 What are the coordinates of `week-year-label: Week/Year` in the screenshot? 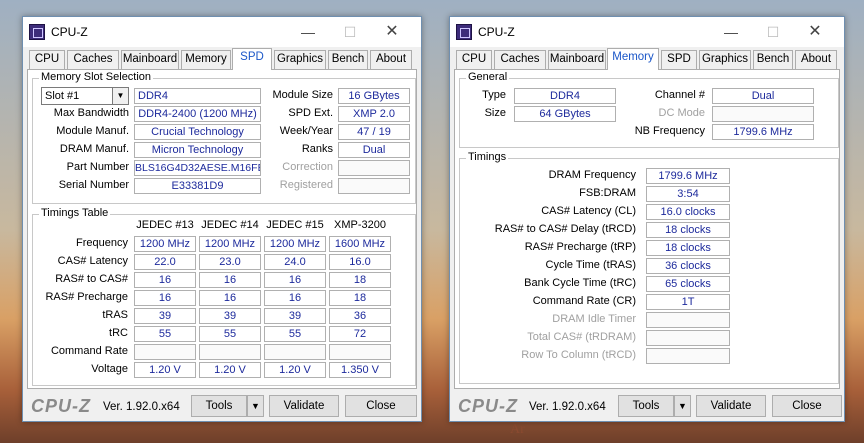 It's located at (306, 131).